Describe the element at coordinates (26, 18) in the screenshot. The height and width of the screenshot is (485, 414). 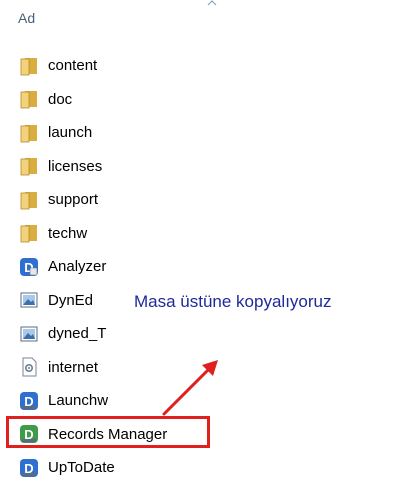
I see `column-header-name: Ad` at that location.